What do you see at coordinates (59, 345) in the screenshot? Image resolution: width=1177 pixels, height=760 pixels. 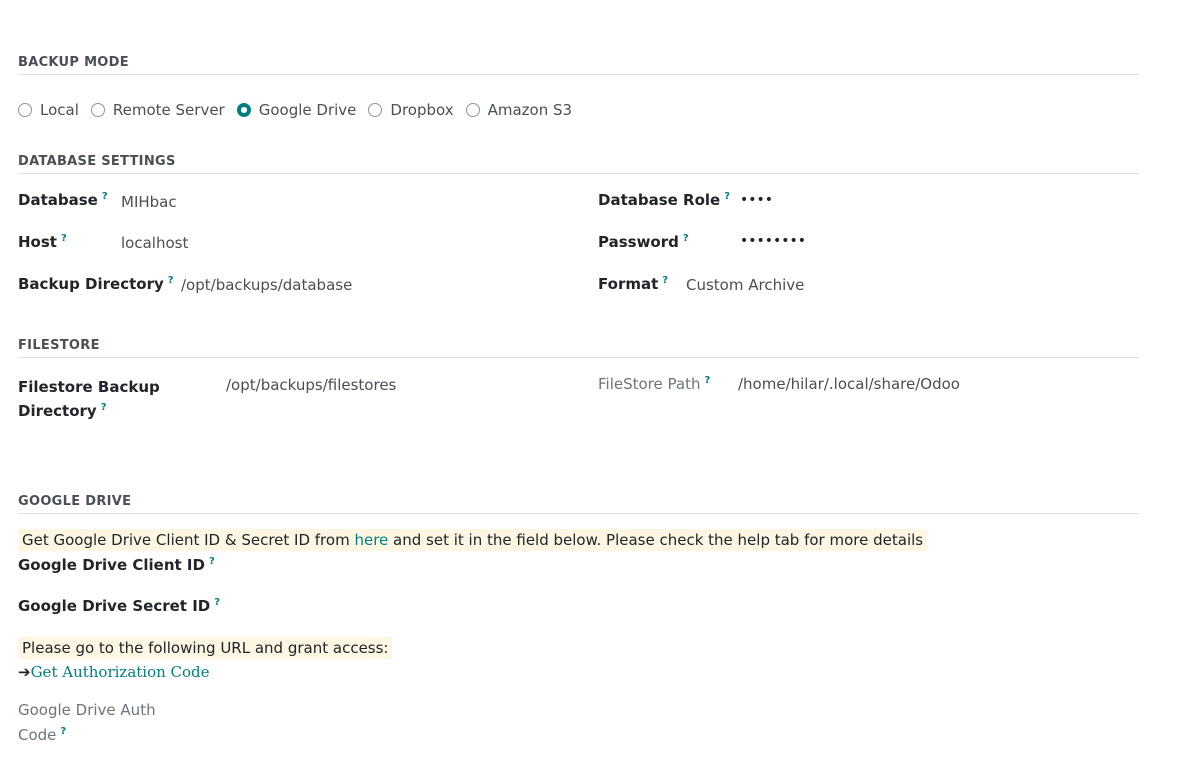 I see `section-title-filestore: FILESTORE` at bounding box center [59, 345].